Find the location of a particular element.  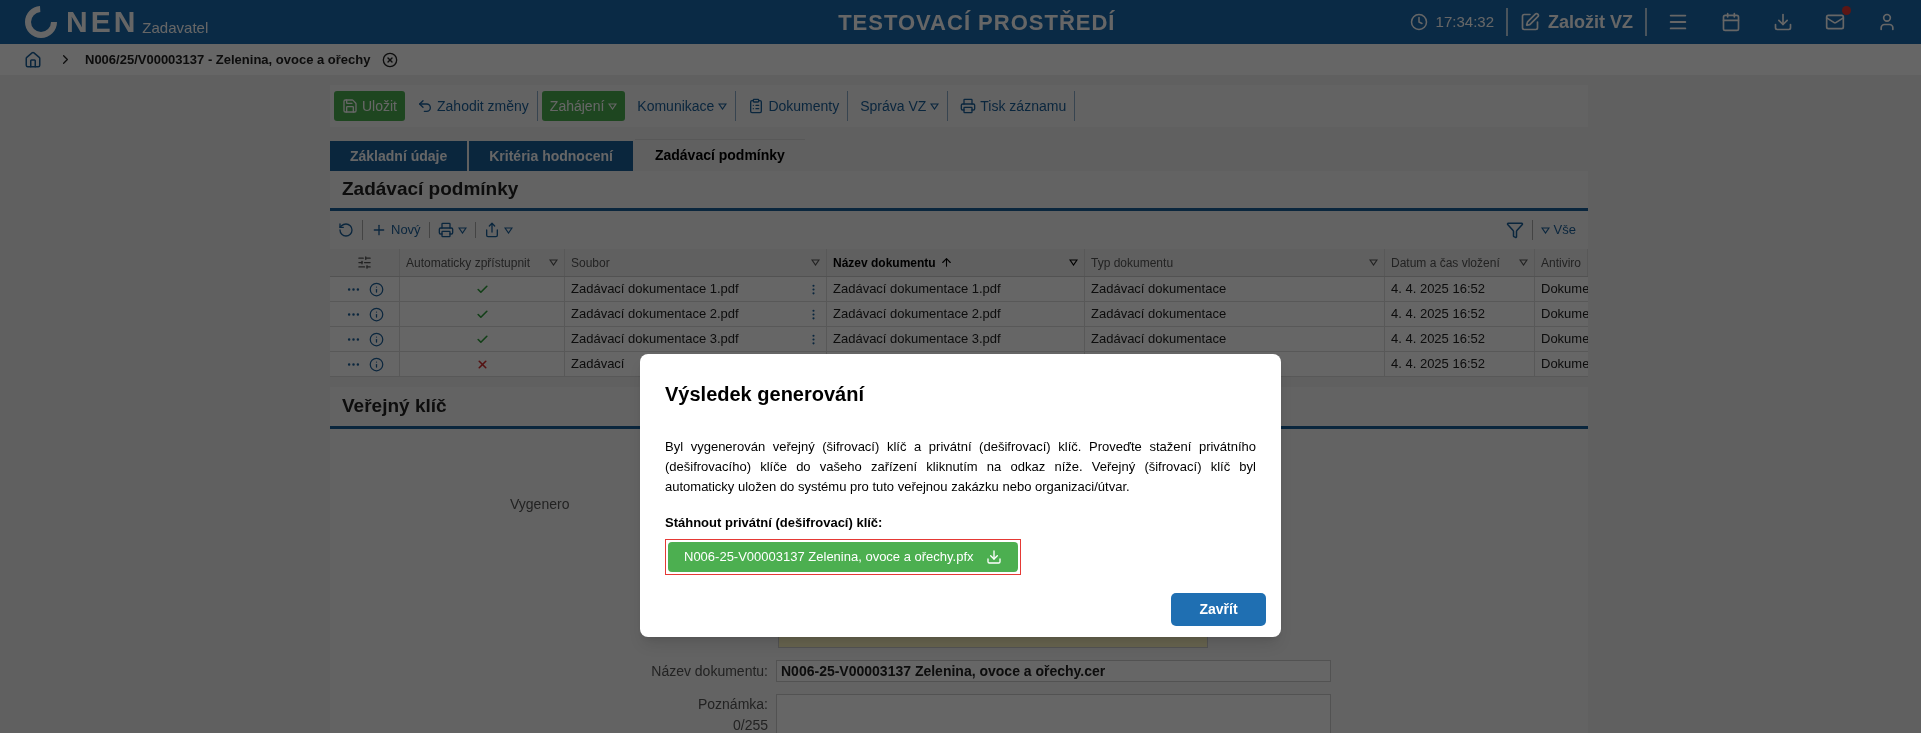

download-button: N006-25-V00003137 Zelenina, ovoce a ořechy.pfx is located at coordinates (843, 556).